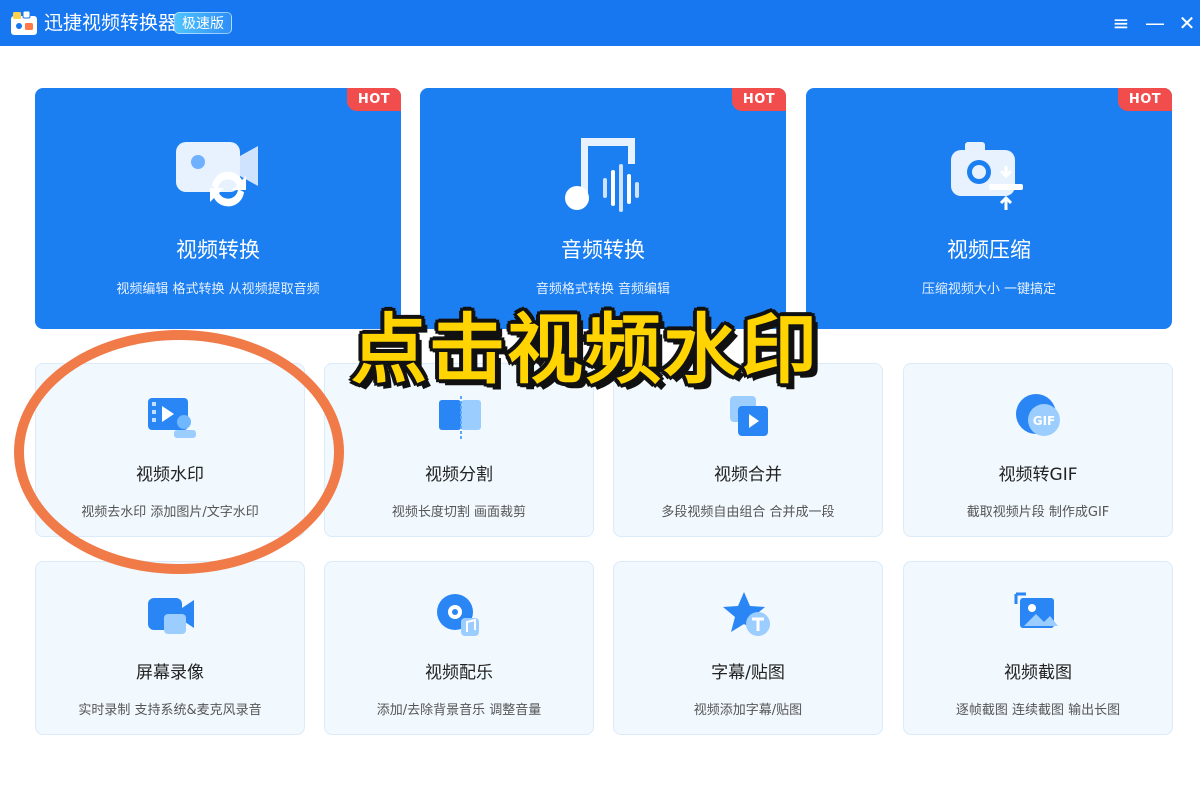 The image size is (1200, 796). I want to click on card-title: 视频转换, so click(218, 250).